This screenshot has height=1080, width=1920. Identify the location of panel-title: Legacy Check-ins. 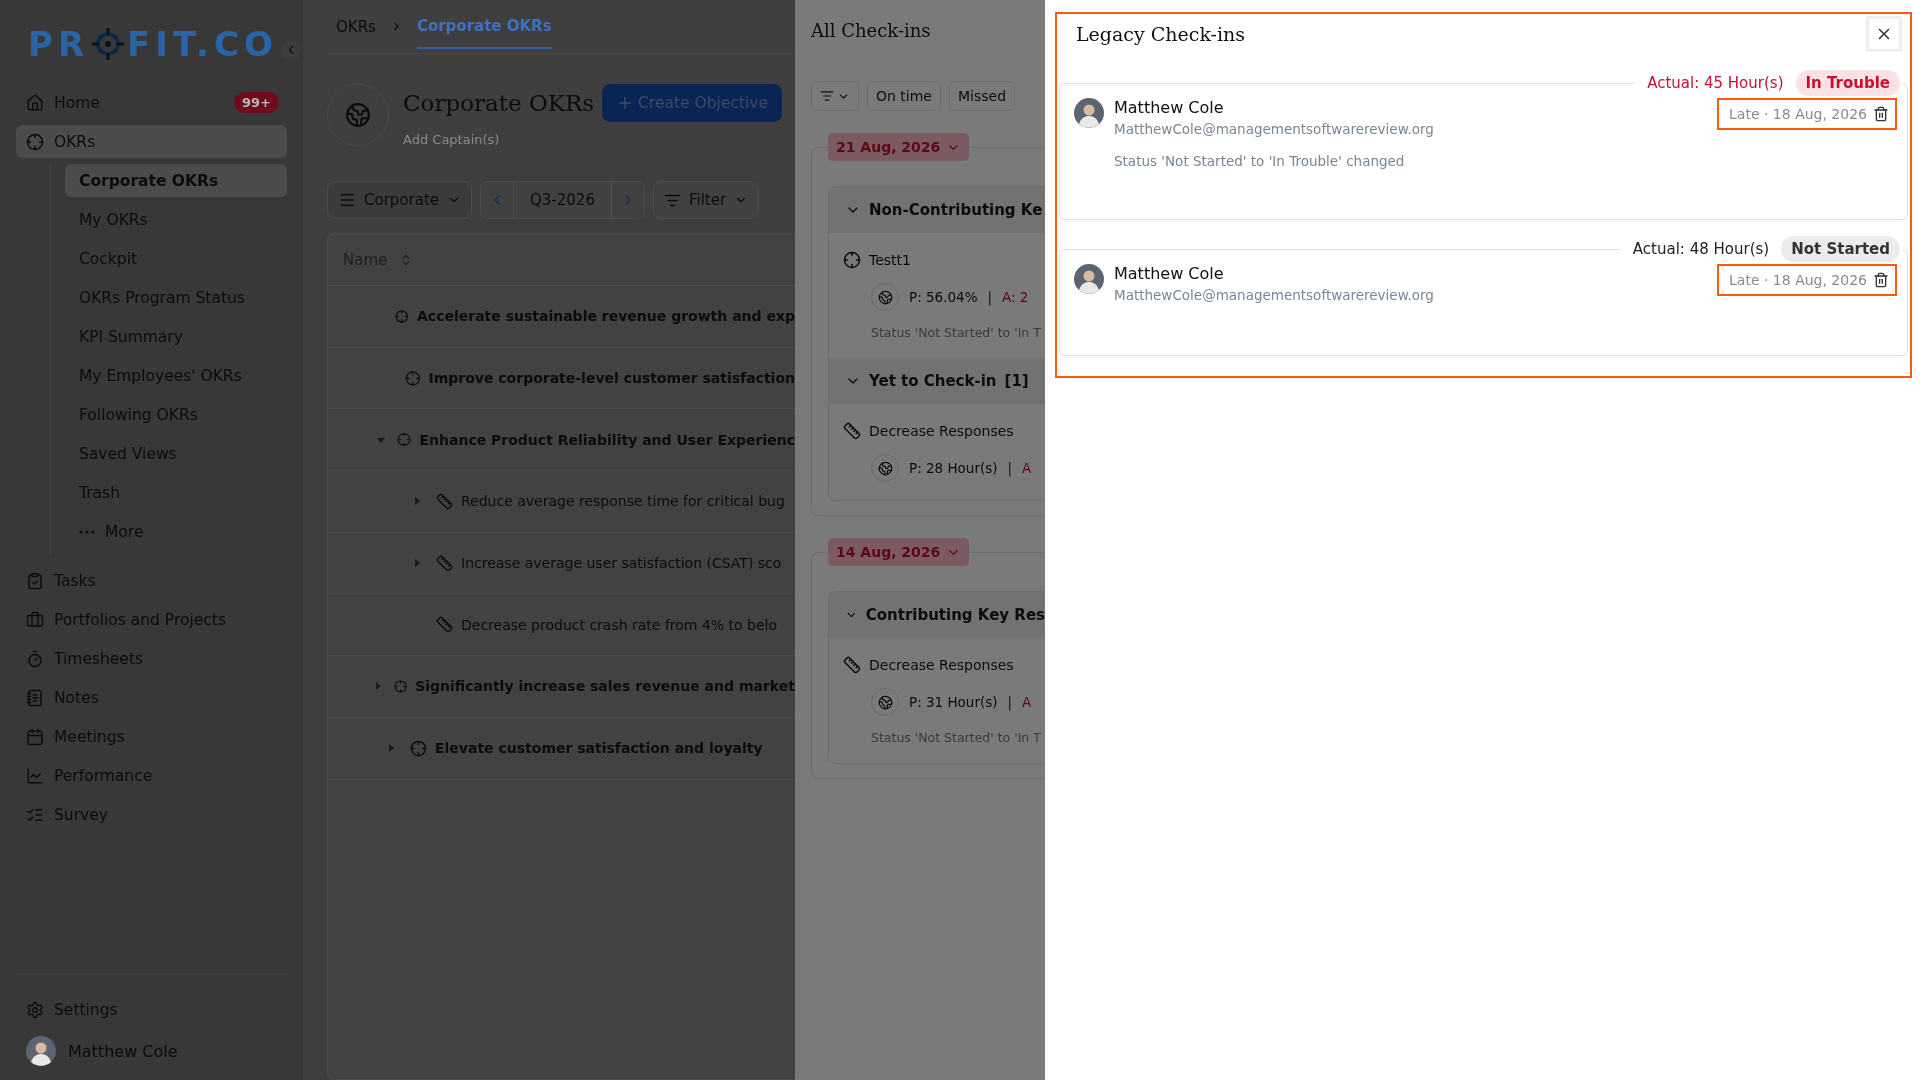
(1161, 34).